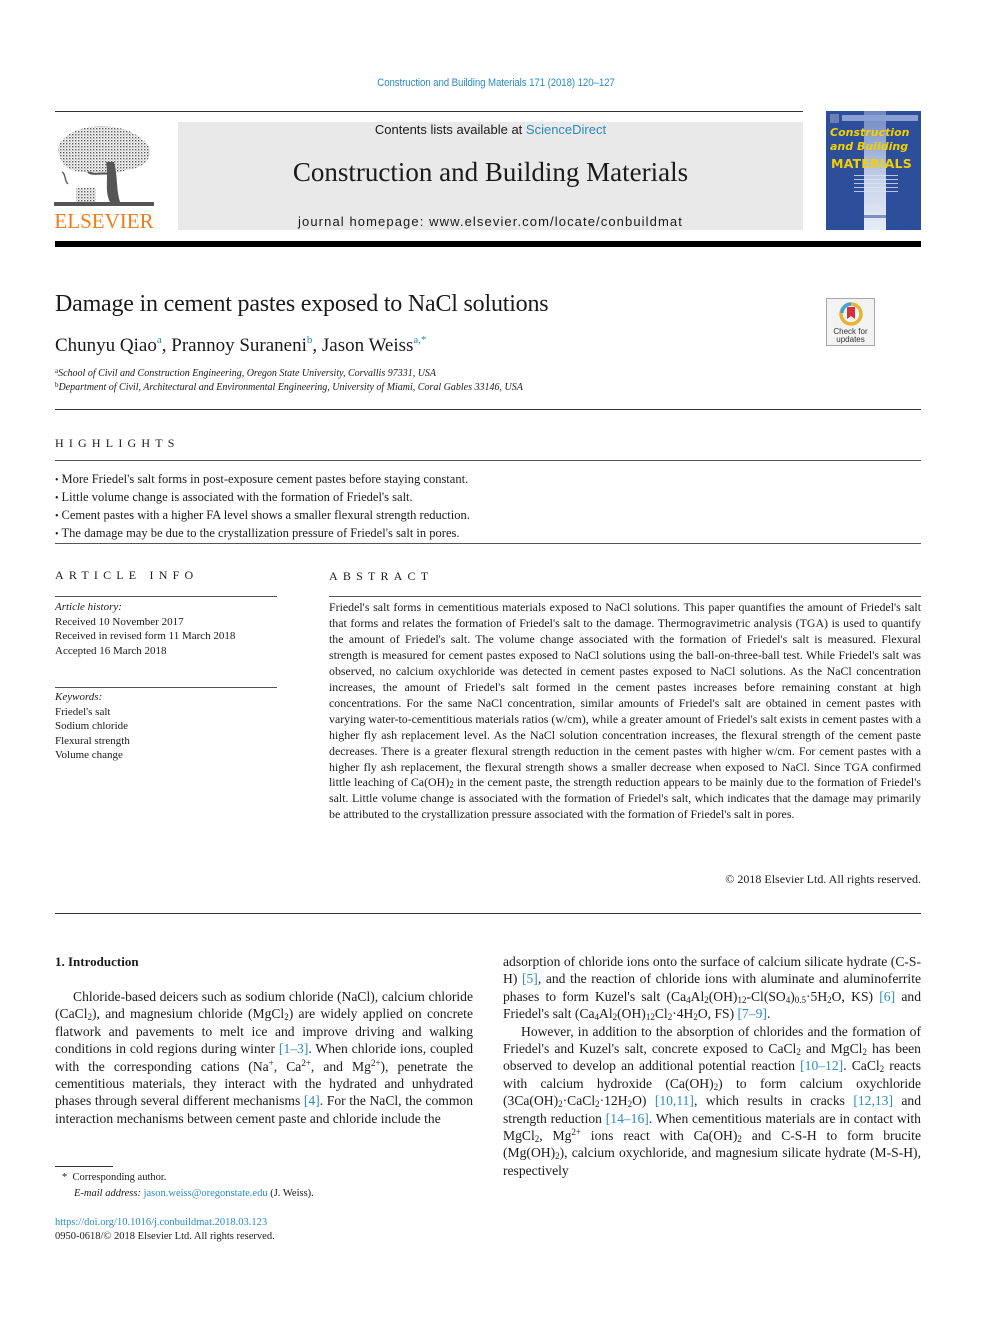  Describe the element at coordinates (488, 409) in the screenshot. I see `affiliation-rule` at that location.